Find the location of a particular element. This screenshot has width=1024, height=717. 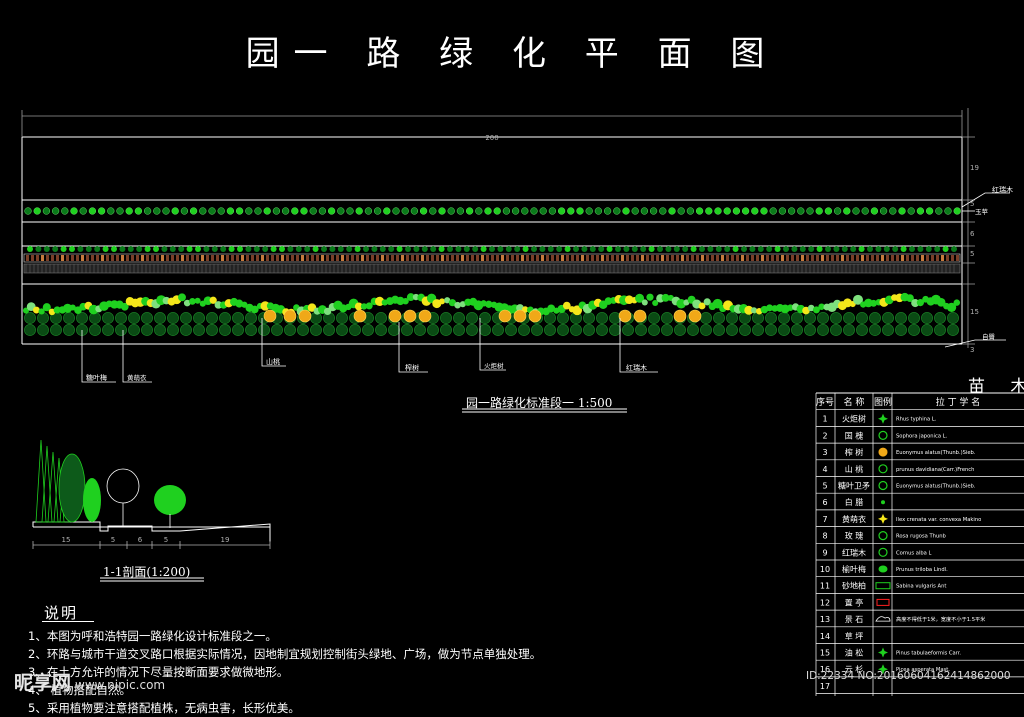

tree-mark is located at coordinates (680, 316).